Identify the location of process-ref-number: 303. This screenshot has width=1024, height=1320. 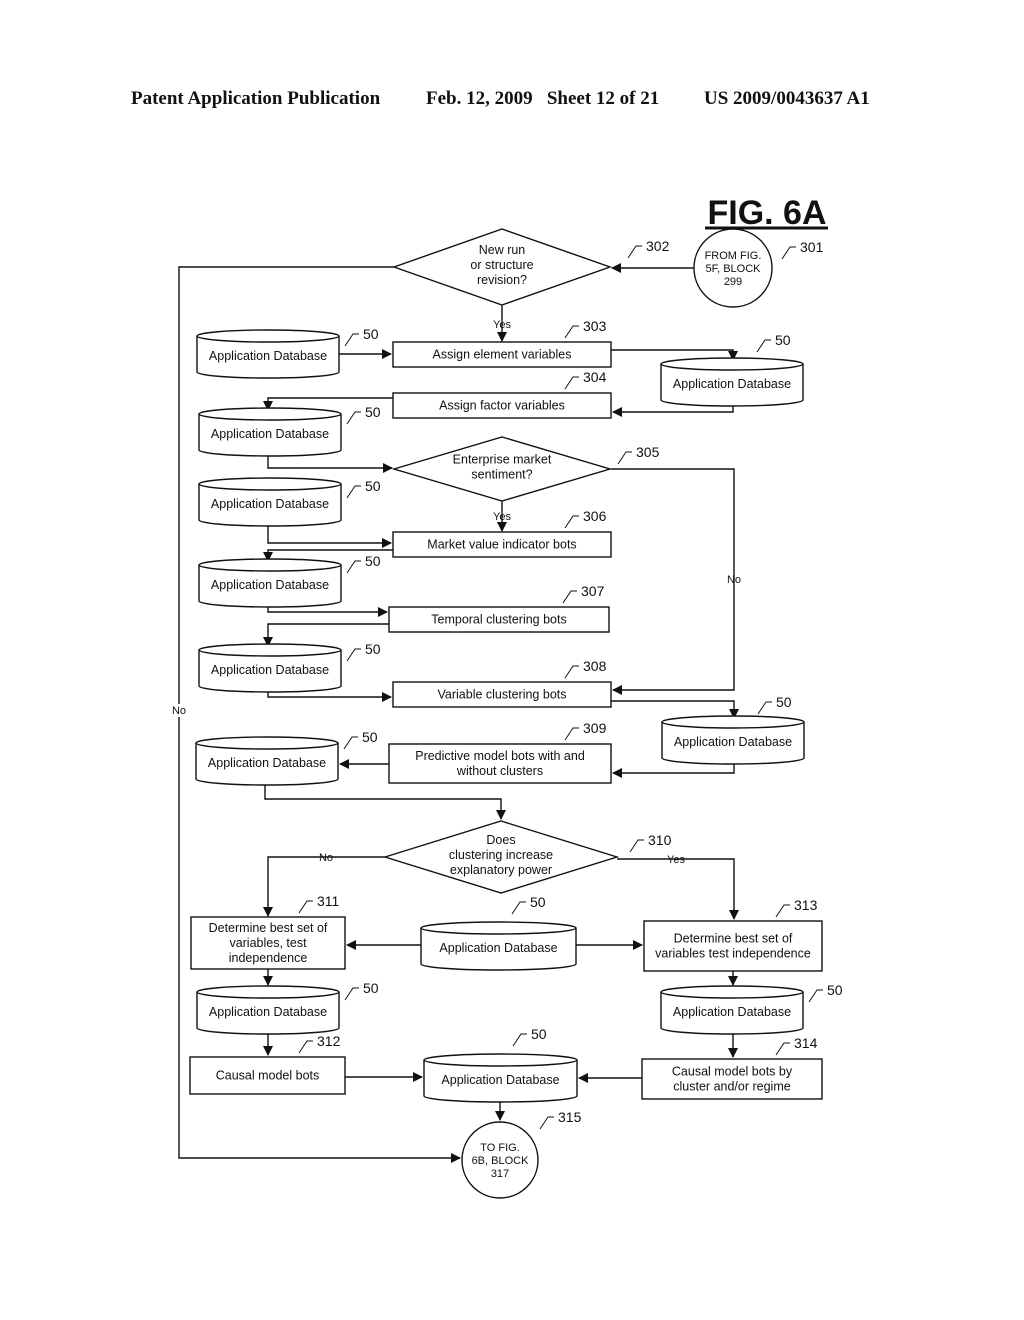
(595, 326).